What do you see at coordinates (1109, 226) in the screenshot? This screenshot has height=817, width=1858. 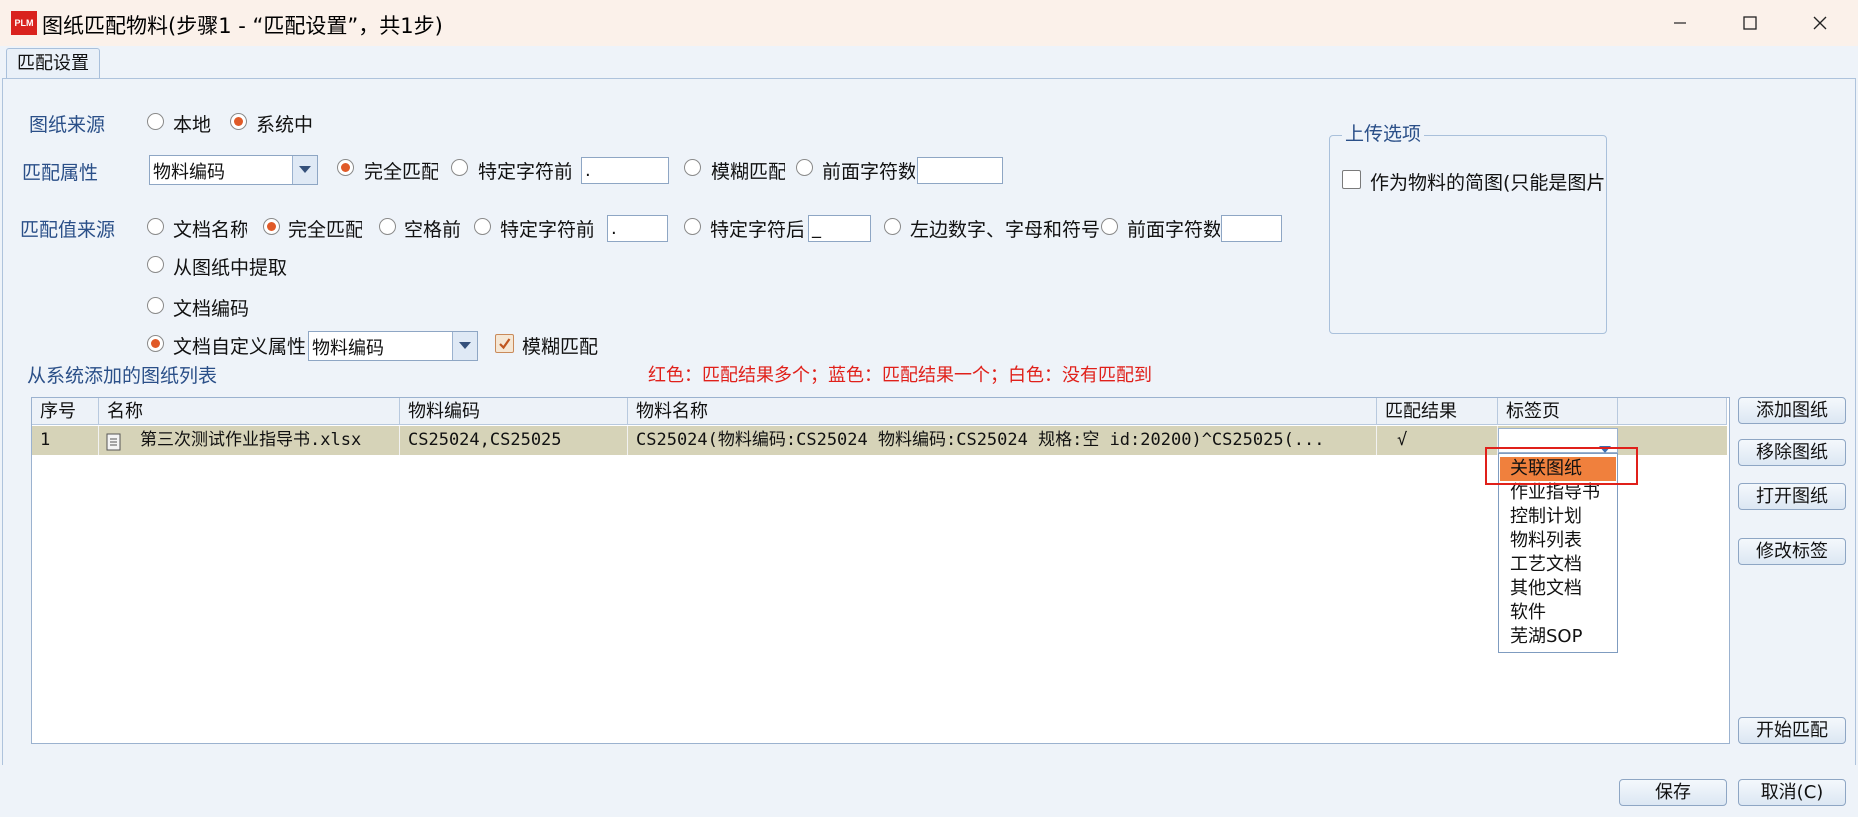 I see `value-prefix-count-radio` at bounding box center [1109, 226].